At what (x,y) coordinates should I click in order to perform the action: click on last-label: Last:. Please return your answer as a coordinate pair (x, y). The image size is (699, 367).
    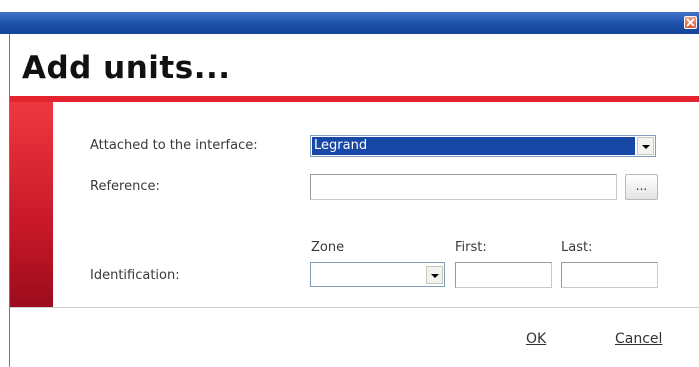
    Looking at the image, I should click on (577, 247).